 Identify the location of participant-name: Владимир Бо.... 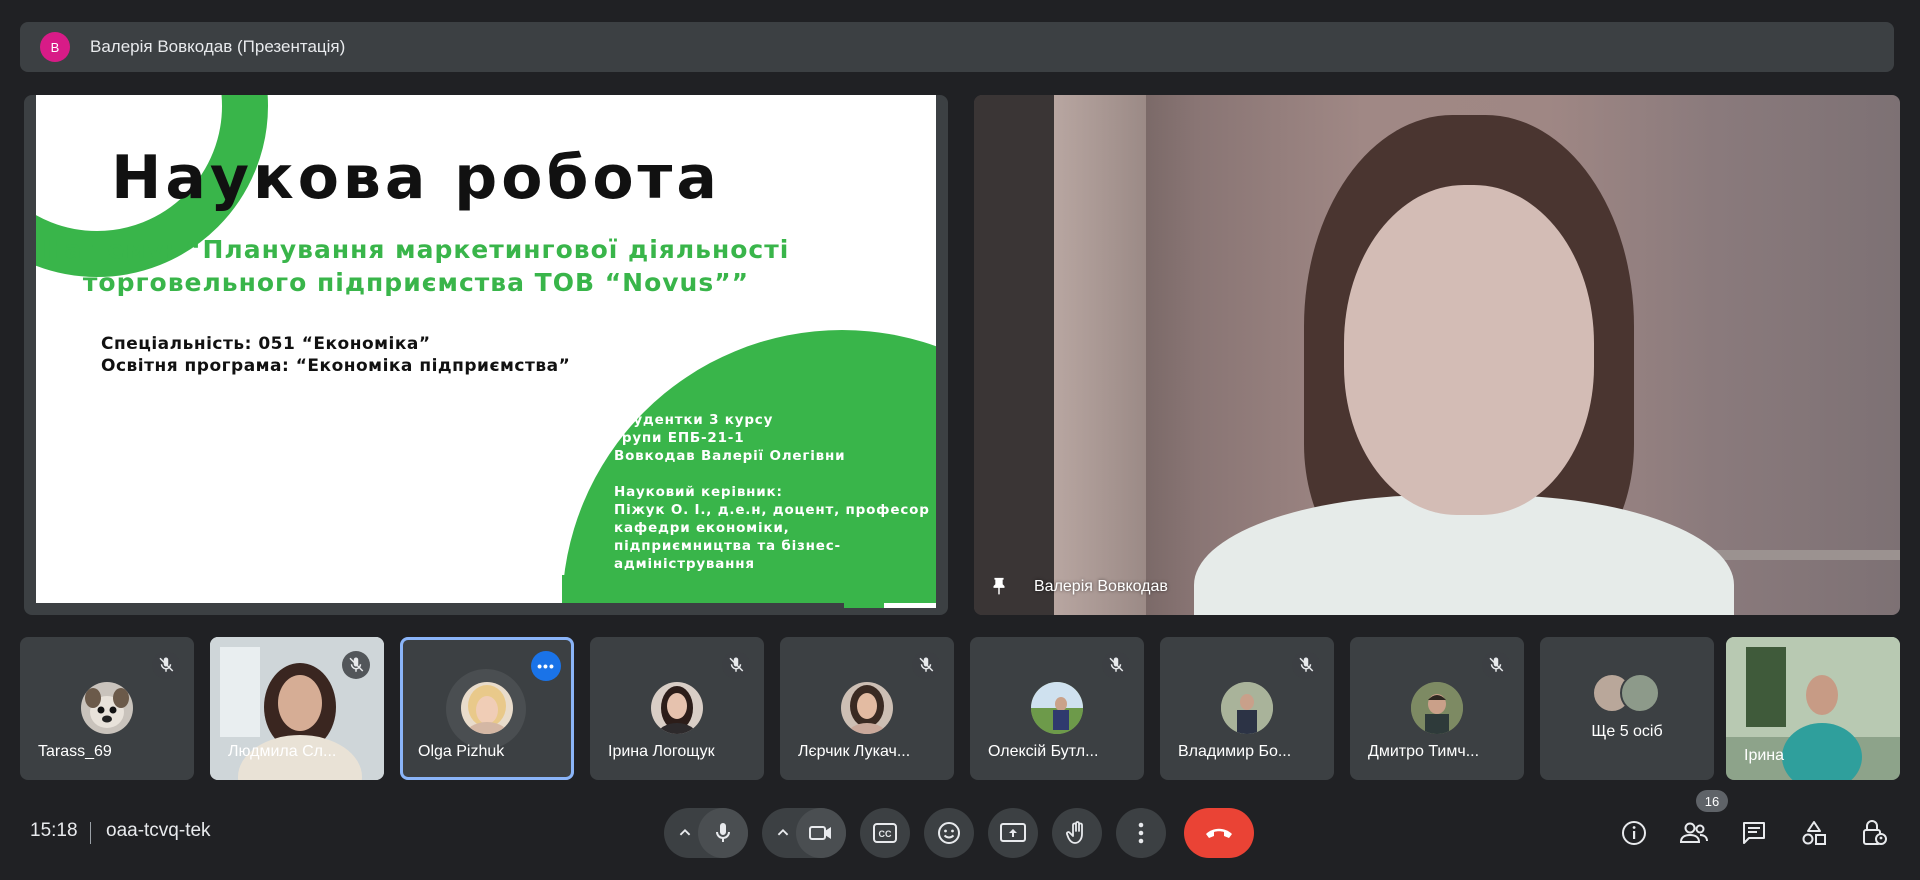
(1235, 751).